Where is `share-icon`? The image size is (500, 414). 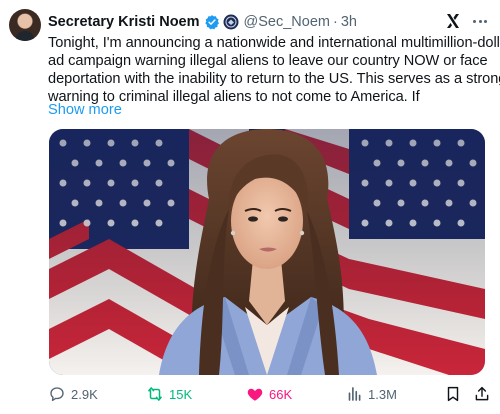 share-icon is located at coordinates (482, 393).